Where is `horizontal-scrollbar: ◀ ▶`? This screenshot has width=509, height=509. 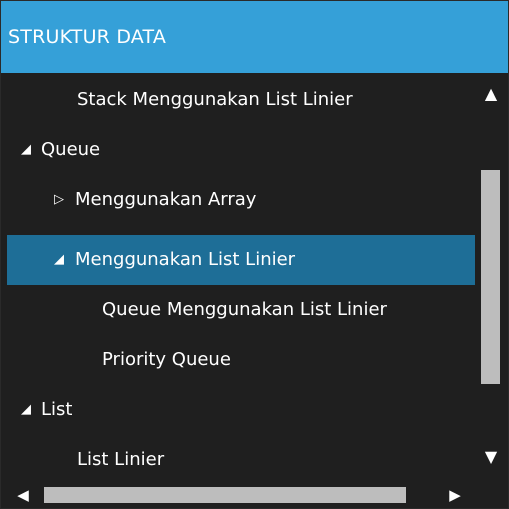
horizontal-scrollbar: ◀ ▶ is located at coordinates (241, 495).